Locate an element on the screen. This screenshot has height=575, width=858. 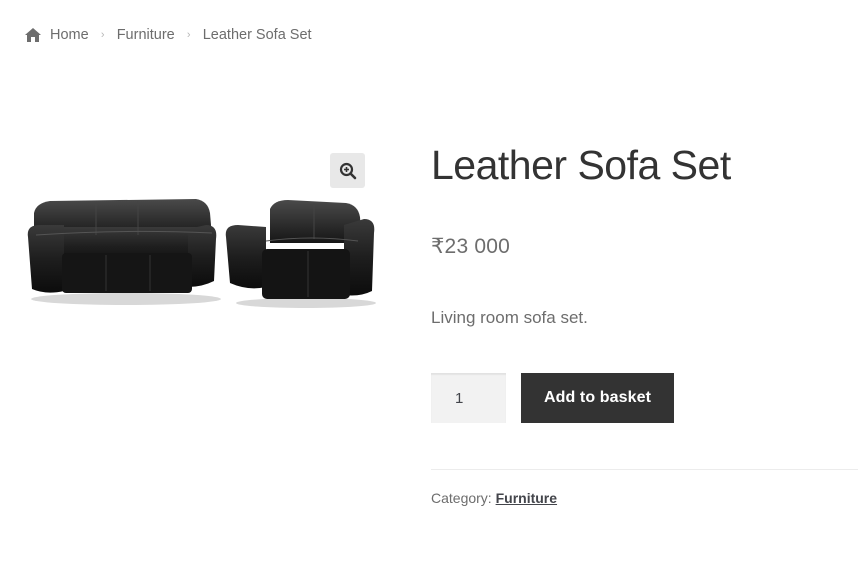
product-image is located at coordinates (202, 253).